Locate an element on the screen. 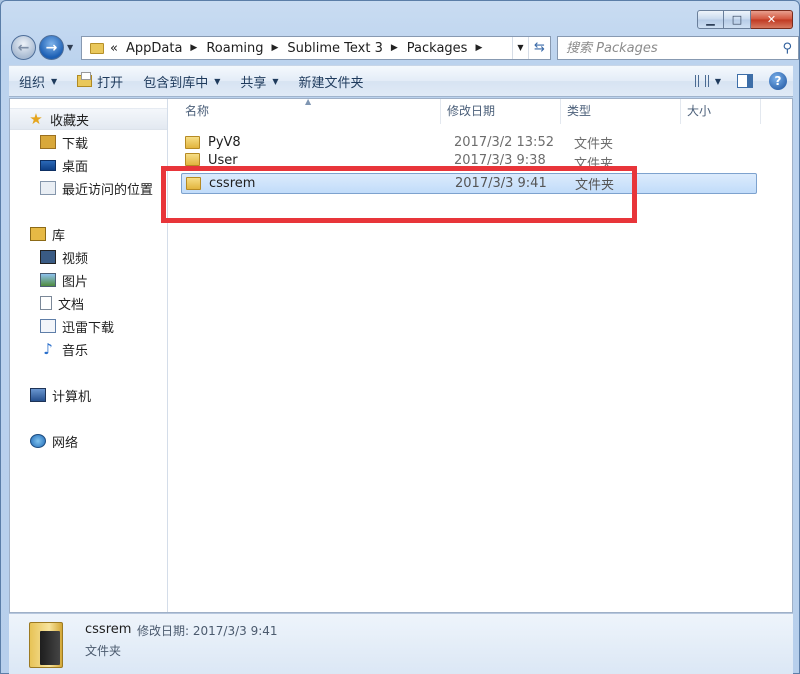 The width and height of the screenshot is (800, 674). back-button: ← is located at coordinates (23, 47).